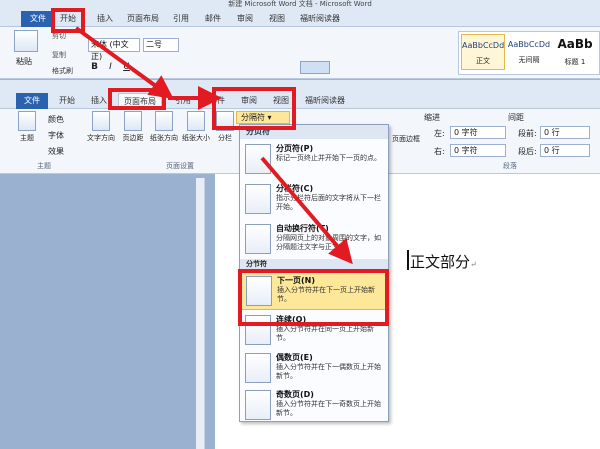 Image resolution: width=600 pixels, height=449 pixels. Describe the element at coordinates (124, 63) in the screenshot. I see `arrow-home-to-layout` at that location.